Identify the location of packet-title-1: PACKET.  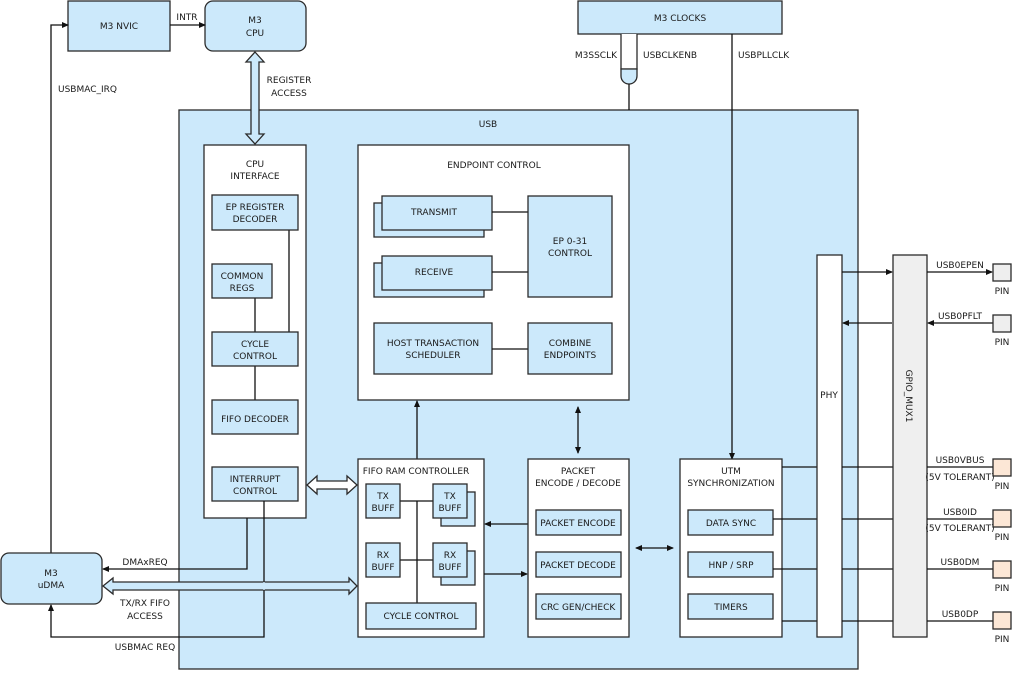
(578, 472).